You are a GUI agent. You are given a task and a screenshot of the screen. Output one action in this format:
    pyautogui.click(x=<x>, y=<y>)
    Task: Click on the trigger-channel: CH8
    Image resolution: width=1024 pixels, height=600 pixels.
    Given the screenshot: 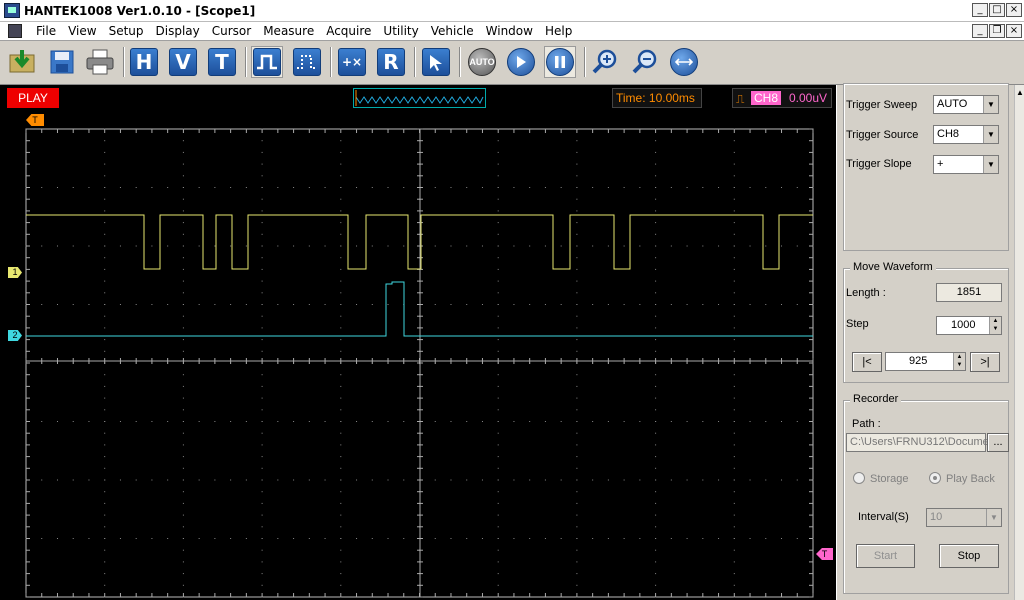 What is the action you would take?
    pyautogui.click(x=766, y=98)
    